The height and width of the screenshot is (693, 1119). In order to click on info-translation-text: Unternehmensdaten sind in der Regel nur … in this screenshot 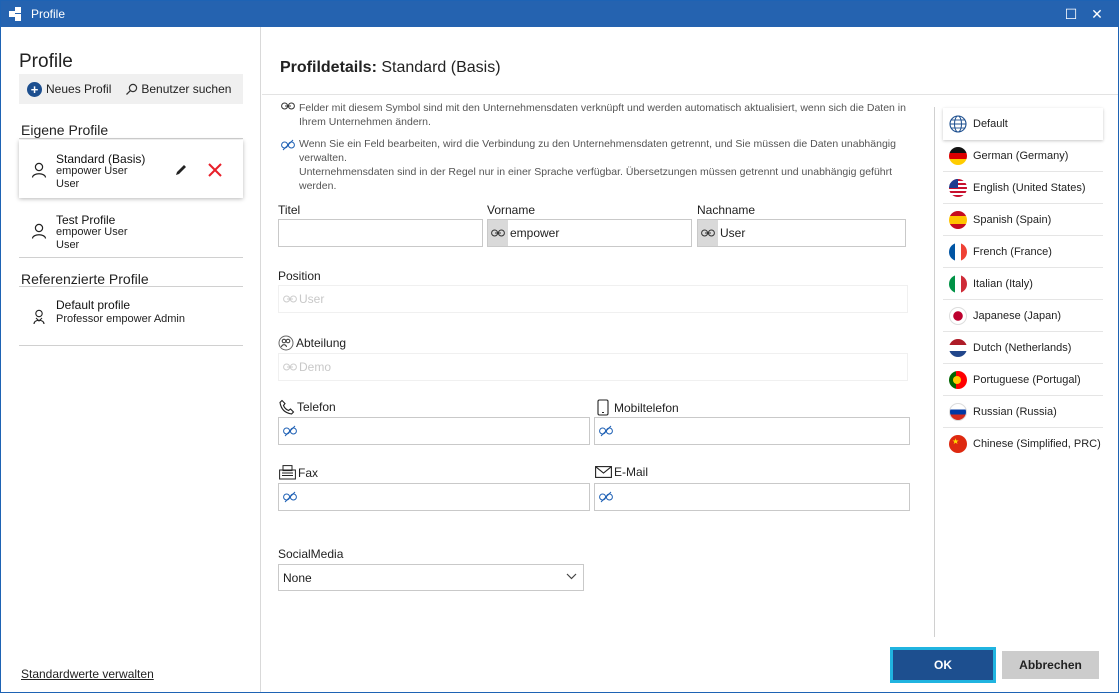, I will do `click(596, 179)`.